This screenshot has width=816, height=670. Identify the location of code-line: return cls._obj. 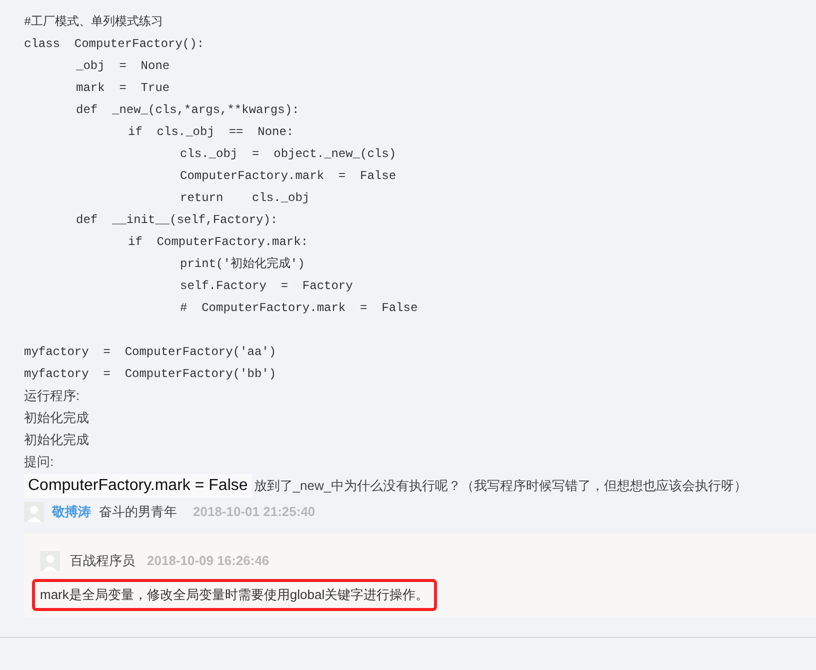
(245, 198).